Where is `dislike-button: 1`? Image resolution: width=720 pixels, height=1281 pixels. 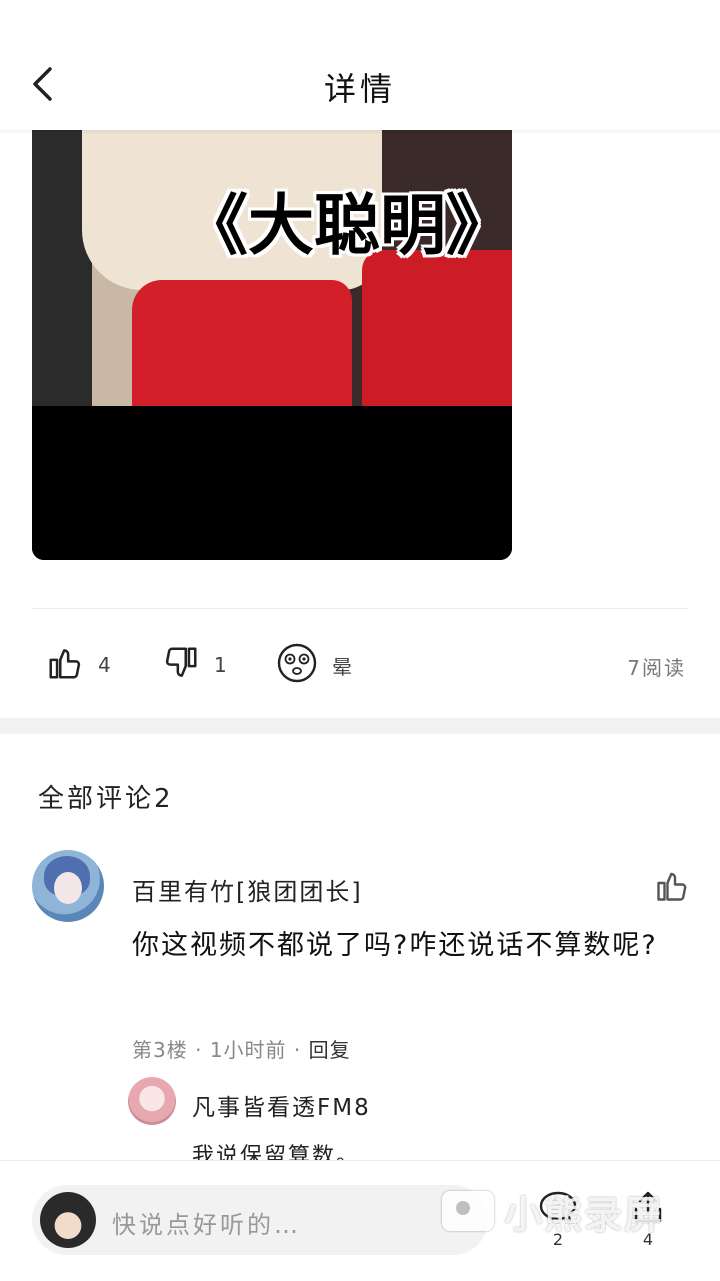
dislike-button: 1 is located at coordinates (194, 665).